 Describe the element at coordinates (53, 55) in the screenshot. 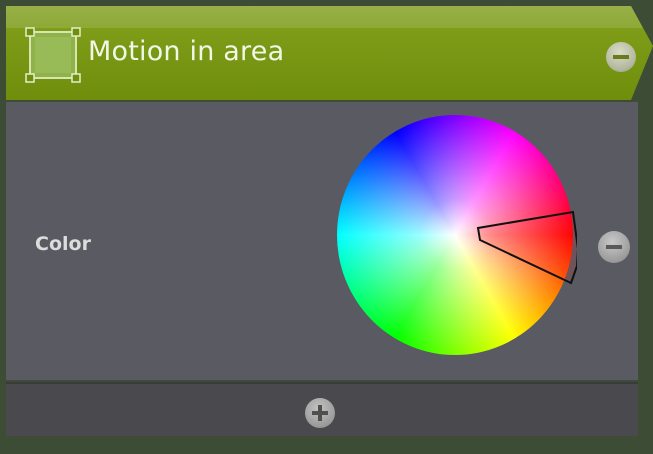

I see `area-selection-icon` at that location.